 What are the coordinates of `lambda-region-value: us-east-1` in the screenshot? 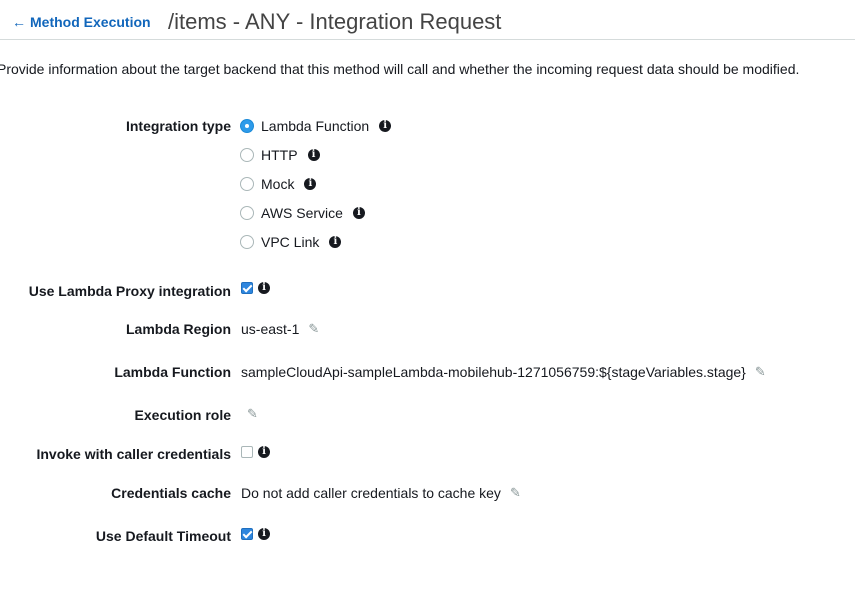 It's located at (270, 329).